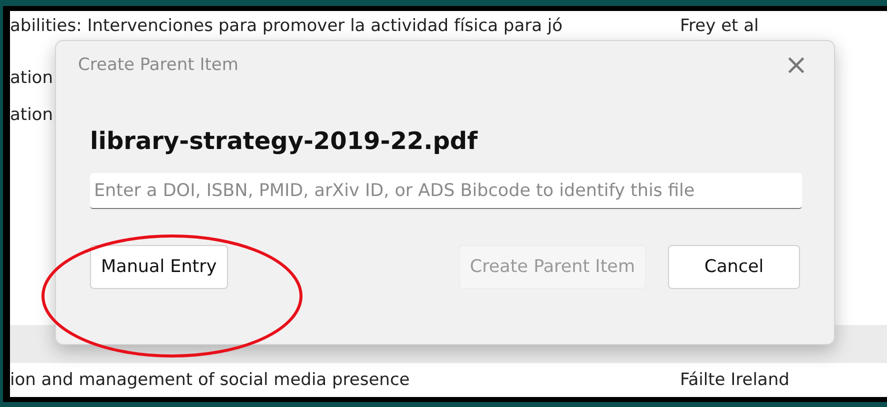  What do you see at coordinates (210, 380) in the screenshot?
I see `item-title: ion and management of social media presence` at bounding box center [210, 380].